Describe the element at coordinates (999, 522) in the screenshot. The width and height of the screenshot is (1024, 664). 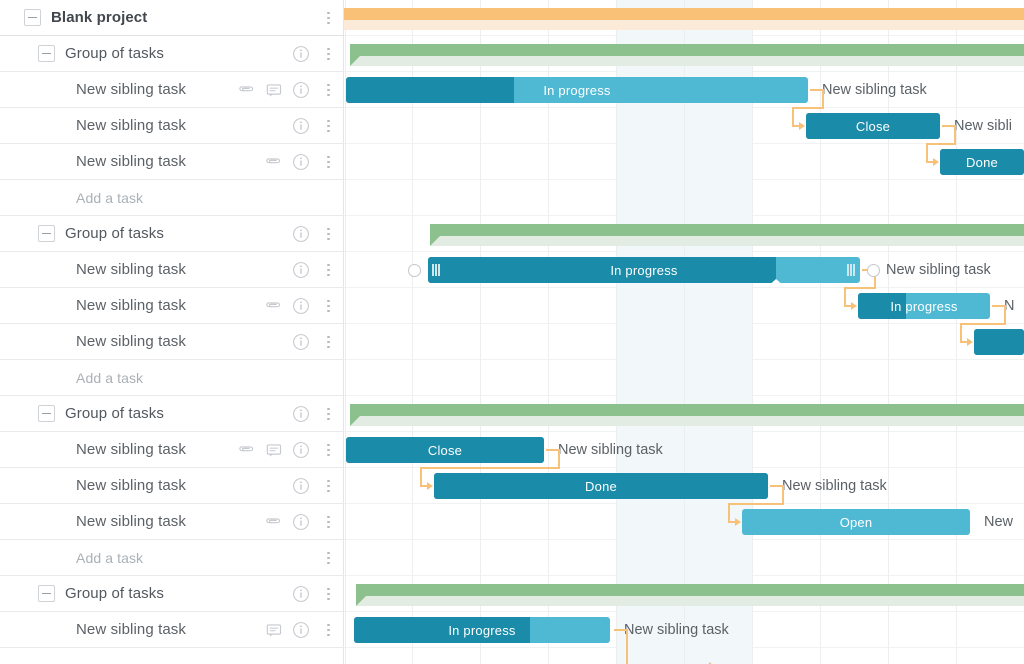
I see `task-bar-side-label: New` at that location.